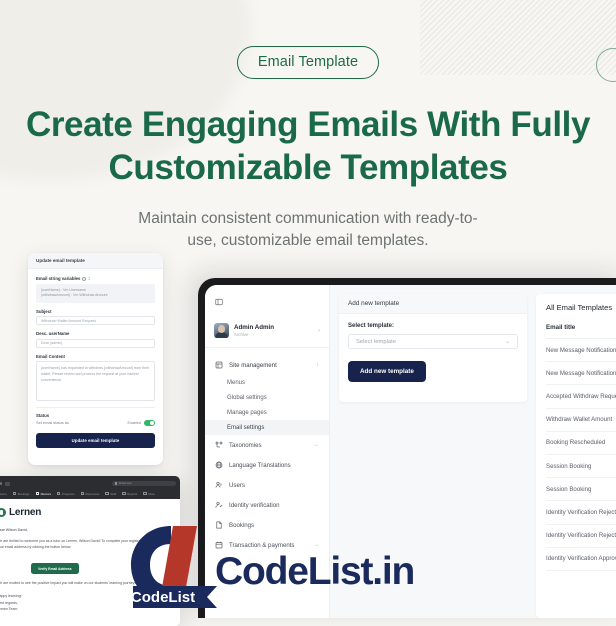  Describe the element at coordinates (44, 311) in the screenshot. I see `subject-label: Subject` at that location.